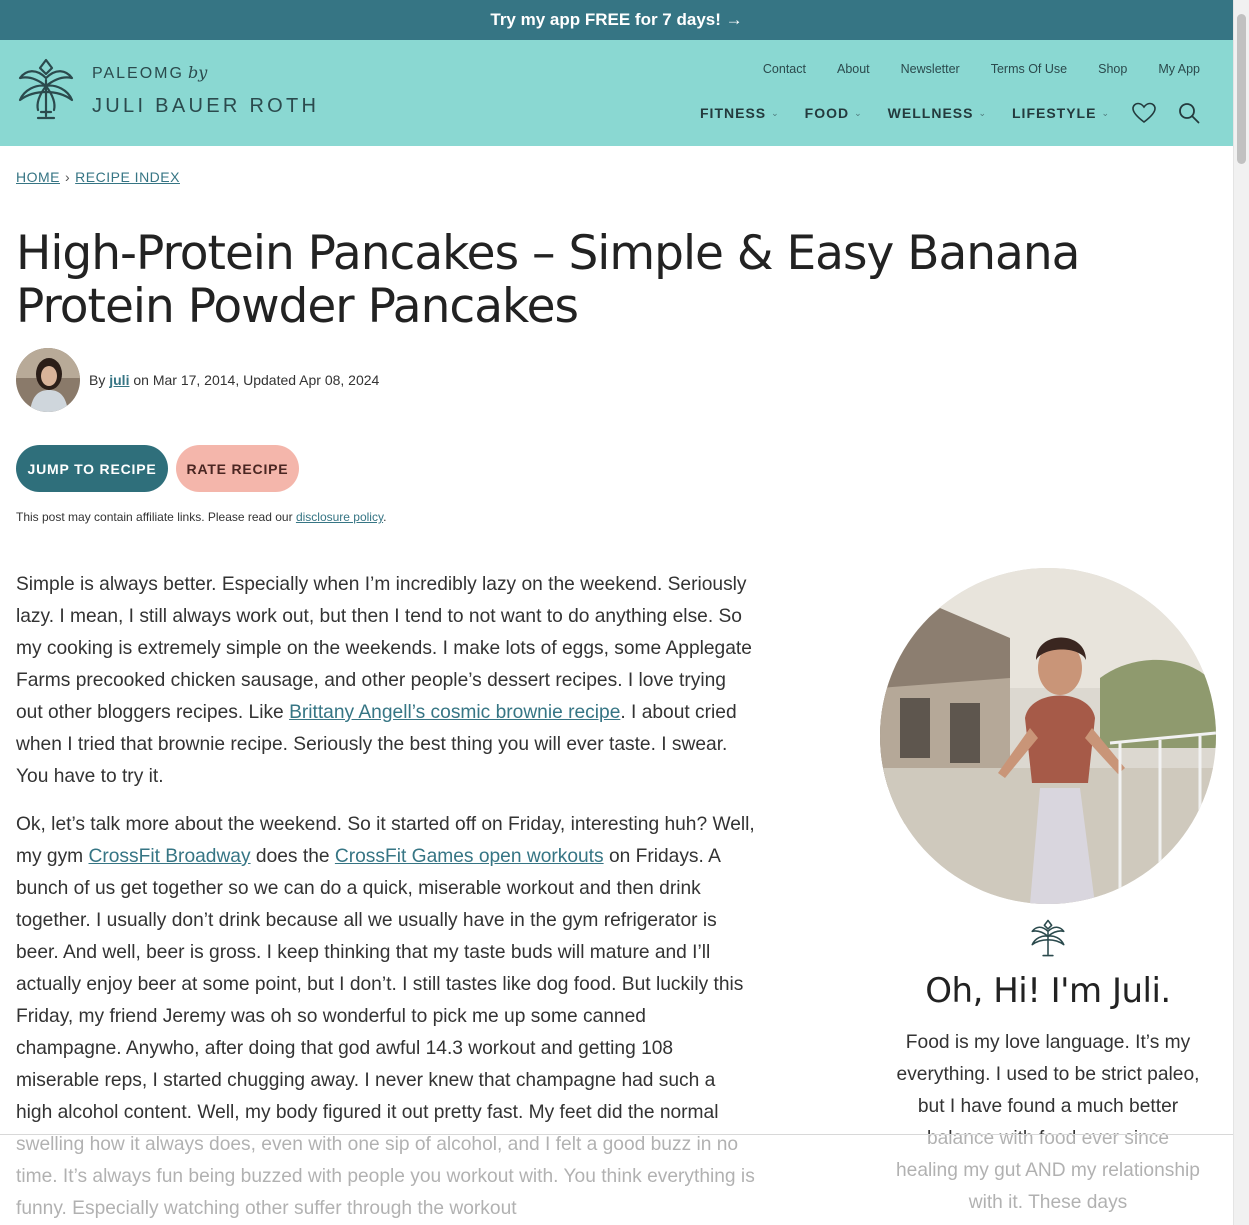 This screenshot has width=1249, height=1225. Describe the element at coordinates (205, 89) in the screenshot. I see `logo-text: PALEOMG by JULI BAUER ROTH` at that location.